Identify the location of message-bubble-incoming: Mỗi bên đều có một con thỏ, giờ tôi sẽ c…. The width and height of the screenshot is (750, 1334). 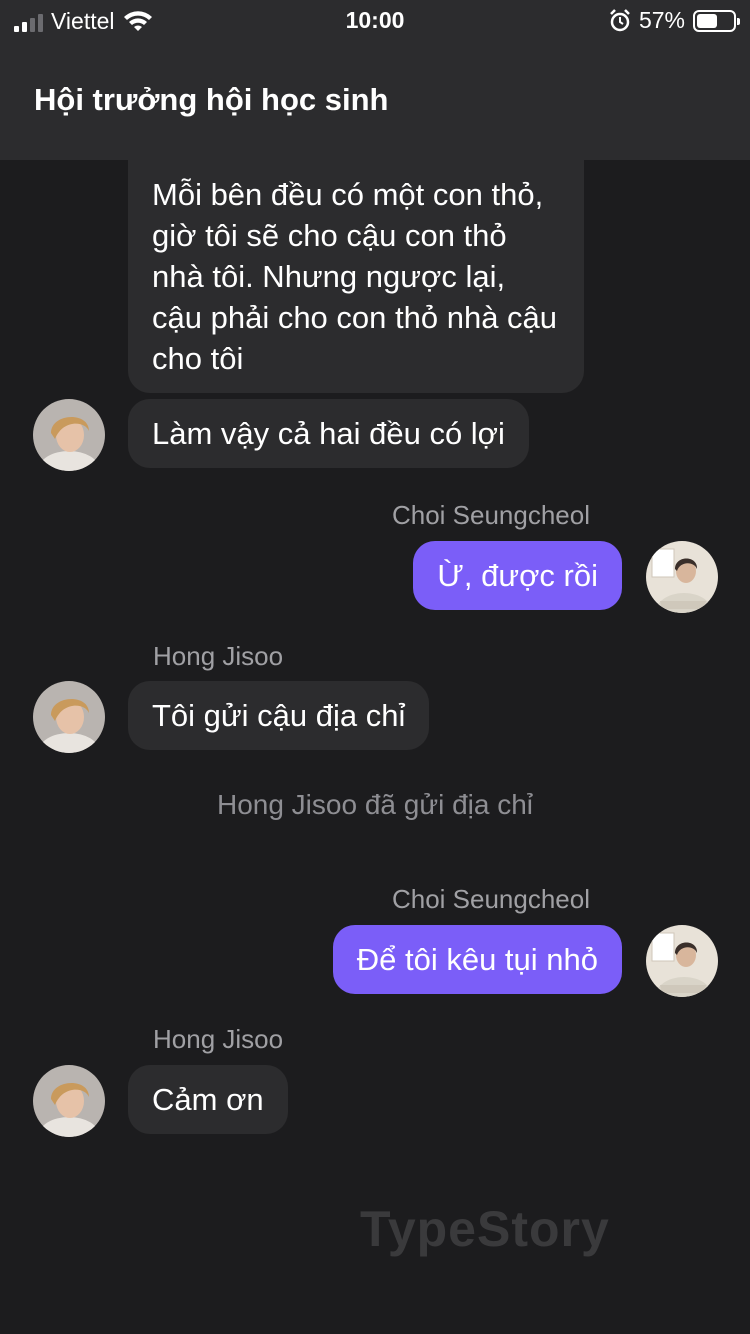
(356, 276).